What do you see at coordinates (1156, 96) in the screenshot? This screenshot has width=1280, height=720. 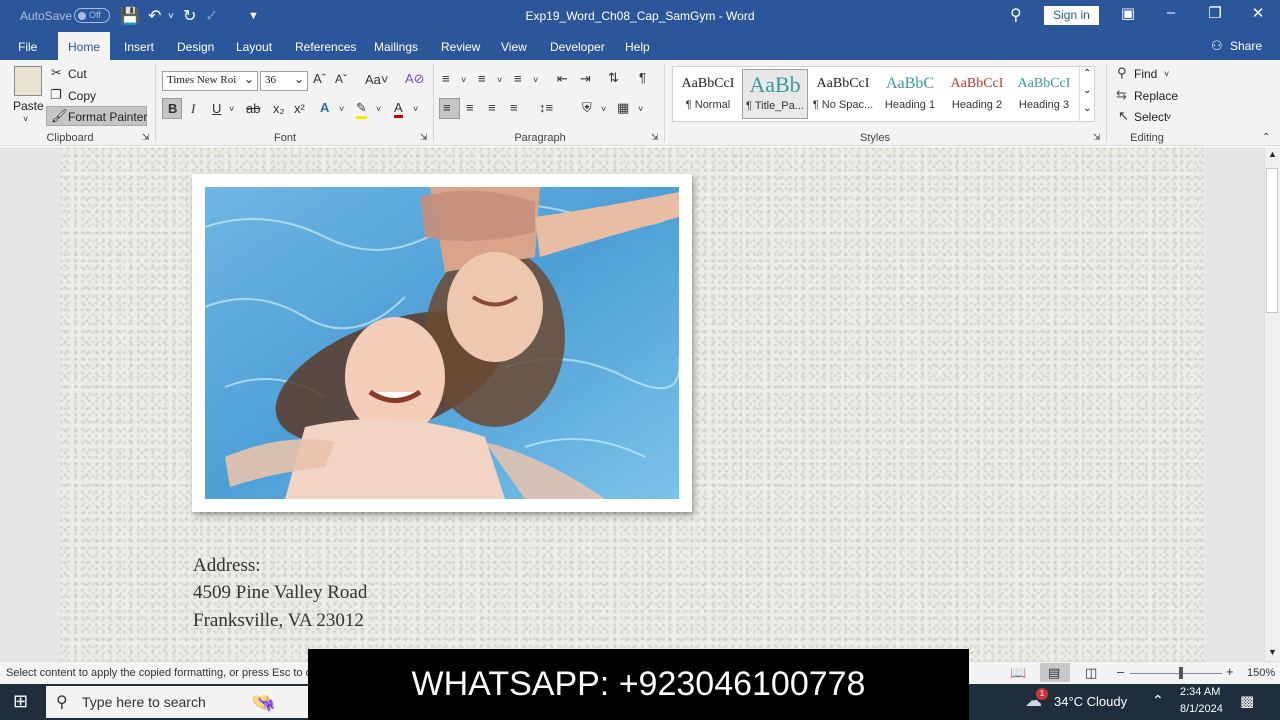 I see `replace-button: Replace` at bounding box center [1156, 96].